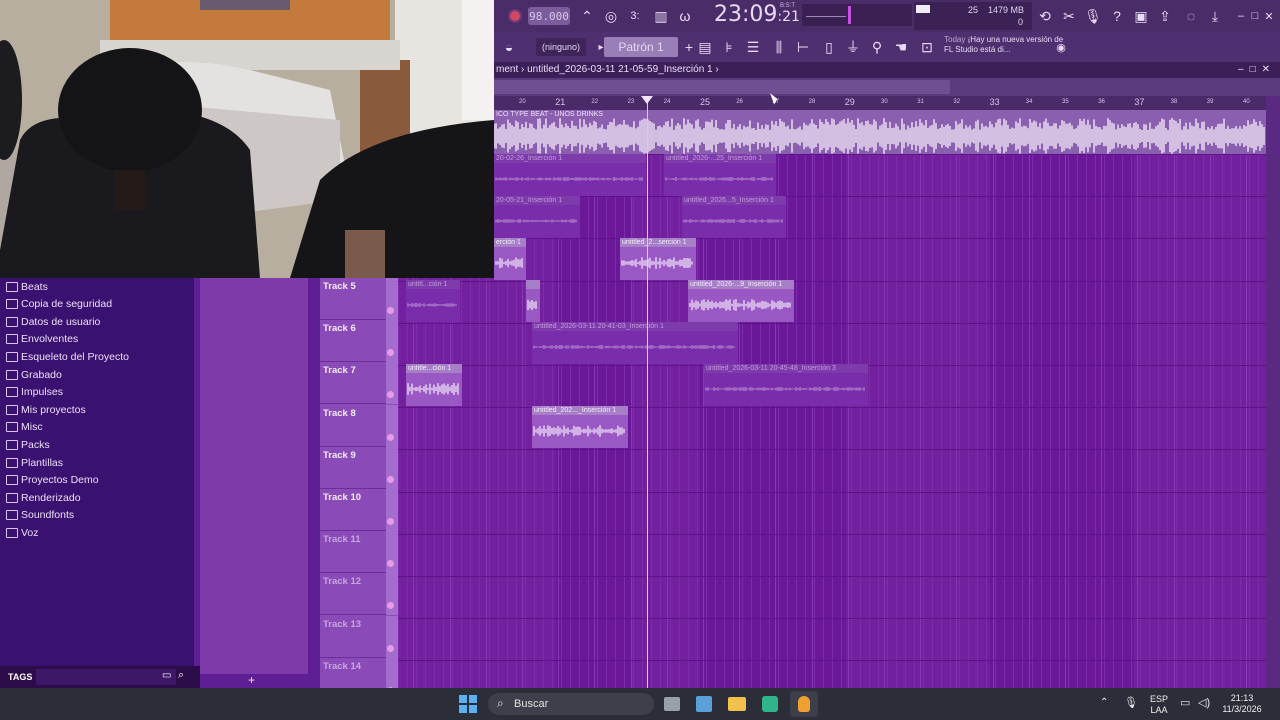 Image resolution: width=1280 pixels, height=720 pixels. I want to click on audio-clip-beat: ICO TYPE BEAT - UNOS DRINKS, so click(880, 132).